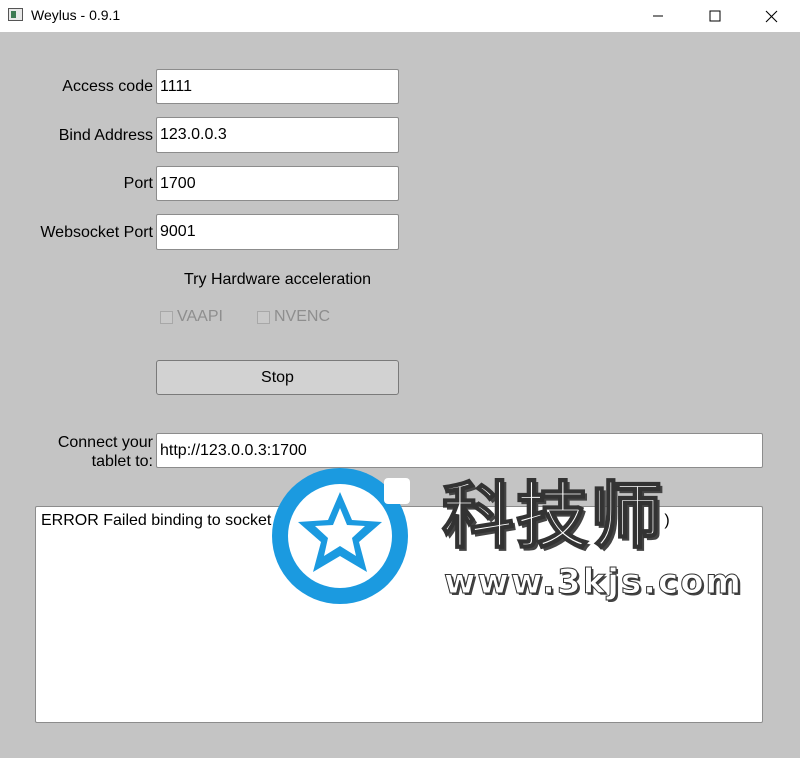 The height and width of the screenshot is (758, 800). What do you see at coordinates (105, 442) in the screenshot?
I see `connect-label-line1: Connect your` at bounding box center [105, 442].